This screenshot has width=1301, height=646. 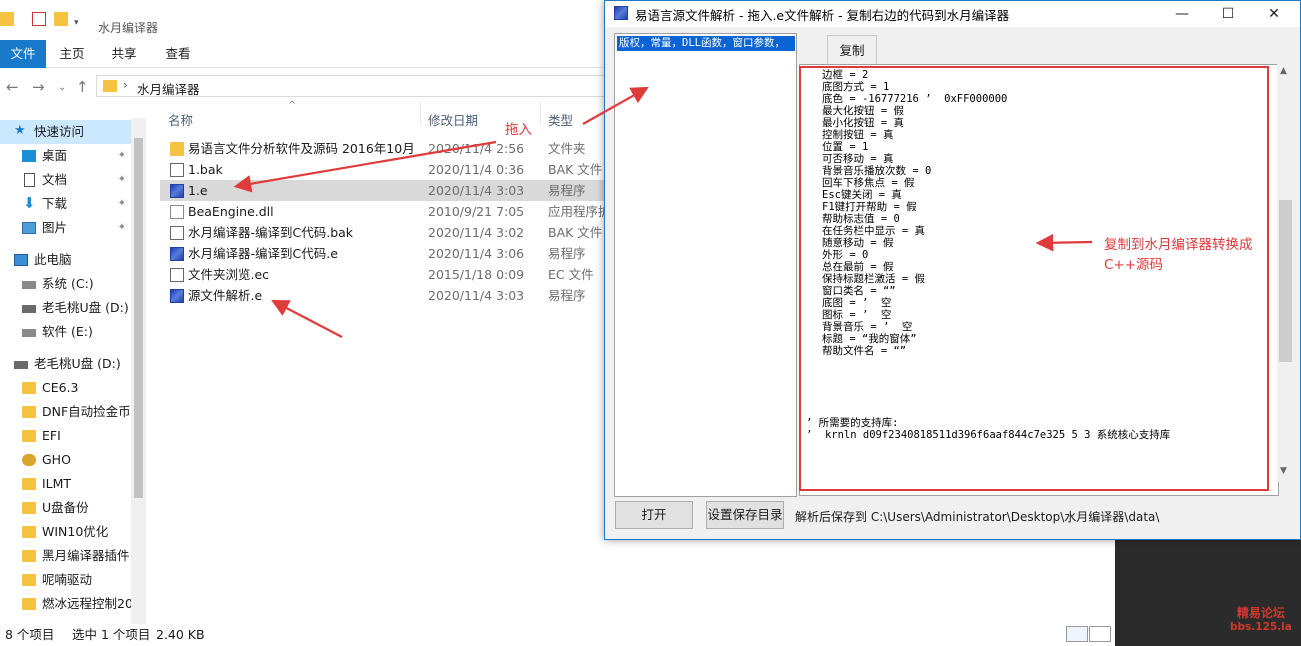 What do you see at coordinates (66, 556) in the screenshot?
I see `sidebar-item-folder: 黑月编译器插件` at bounding box center [66, 556].